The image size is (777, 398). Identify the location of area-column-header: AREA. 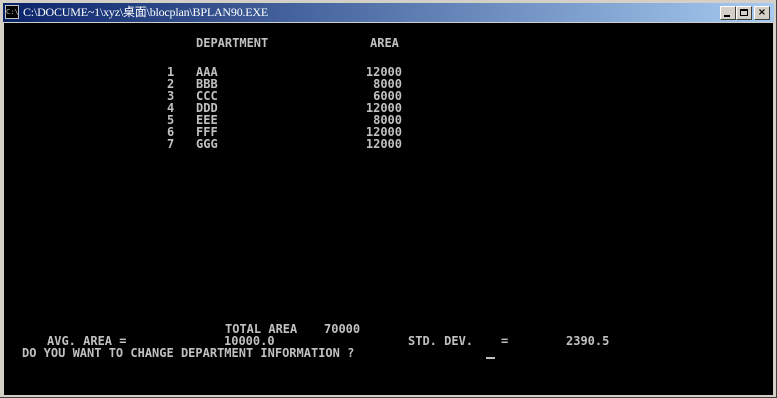
(384, 43).